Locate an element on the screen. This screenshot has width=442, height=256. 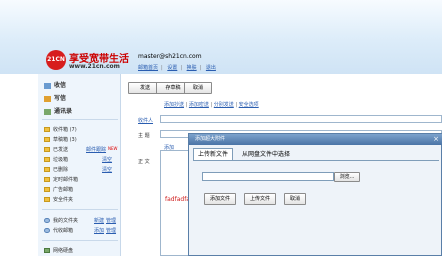
folder-junk: 垃圾箱 清空 is located at coordinates (78, 159).